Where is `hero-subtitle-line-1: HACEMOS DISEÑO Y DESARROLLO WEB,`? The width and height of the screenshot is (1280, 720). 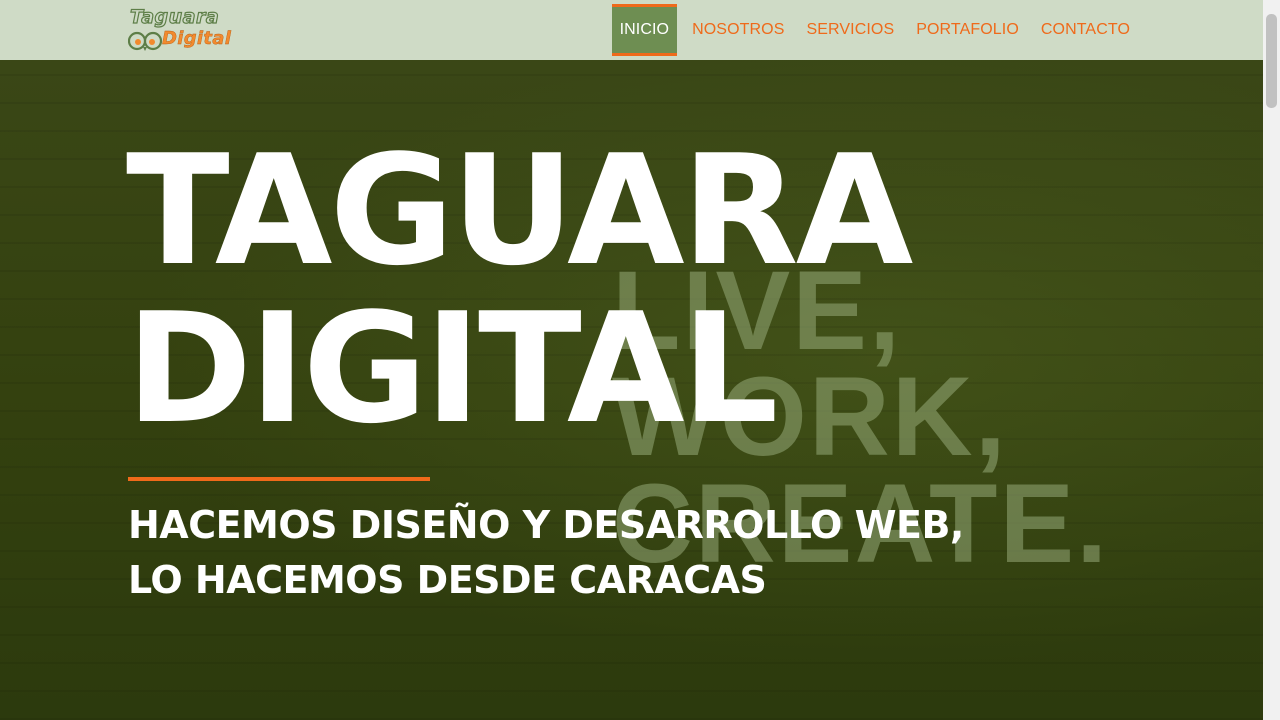 hero-subtitle-line-1: HACEMOS DISEÑO Y DESARROLLO WEB, is located at coordinates (546, 525).